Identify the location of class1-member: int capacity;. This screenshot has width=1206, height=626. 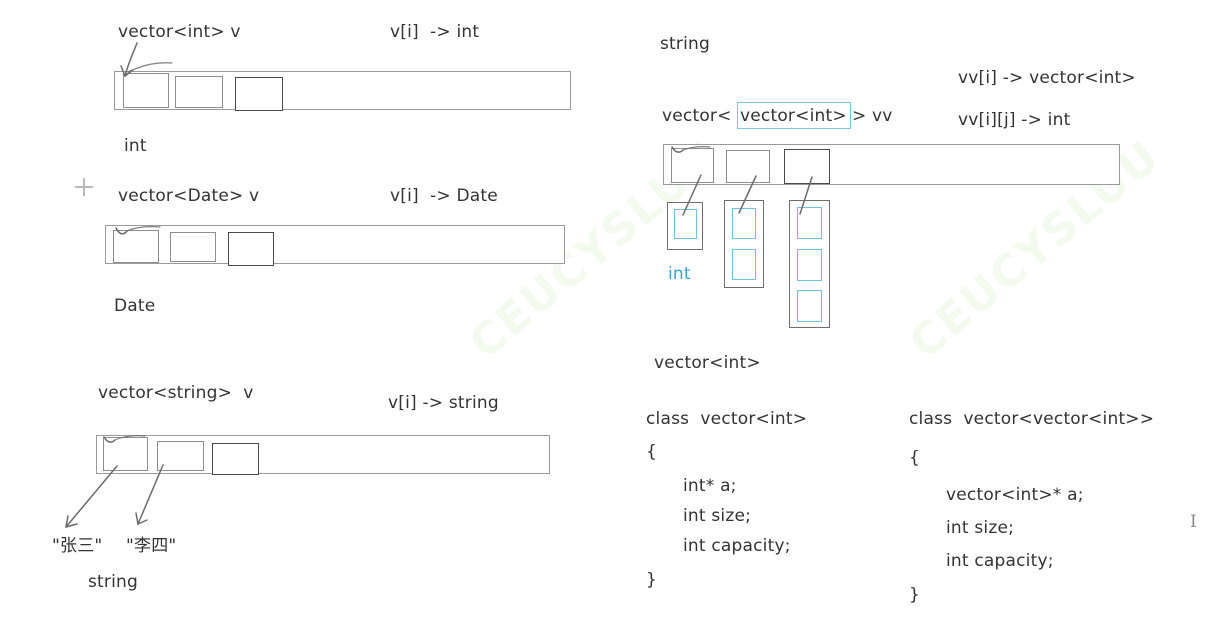
(1000, 561).